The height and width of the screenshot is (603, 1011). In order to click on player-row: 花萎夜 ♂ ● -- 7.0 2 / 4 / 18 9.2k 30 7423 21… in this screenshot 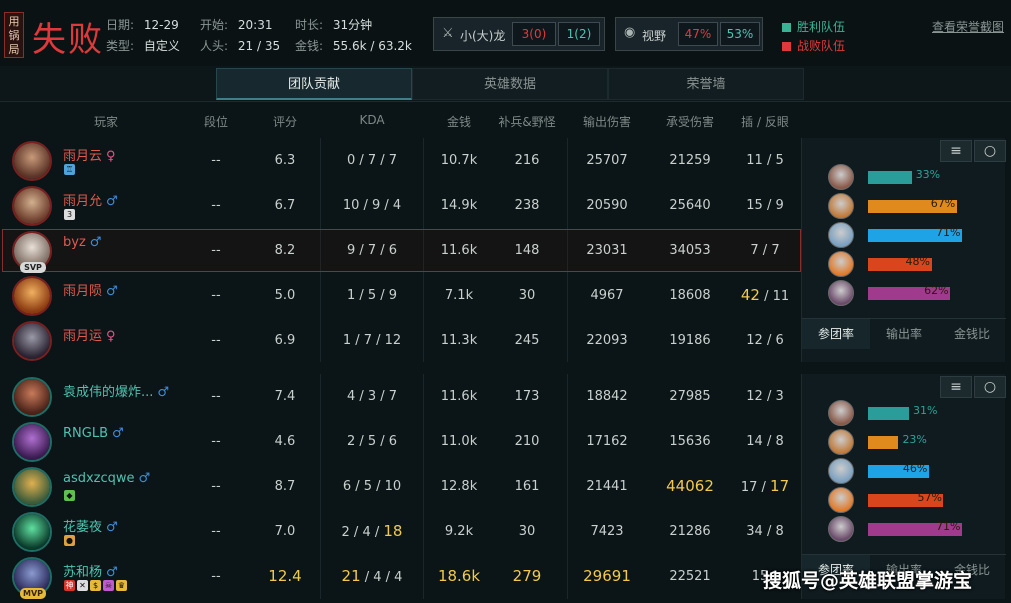, I will do `click(400, 531)`.